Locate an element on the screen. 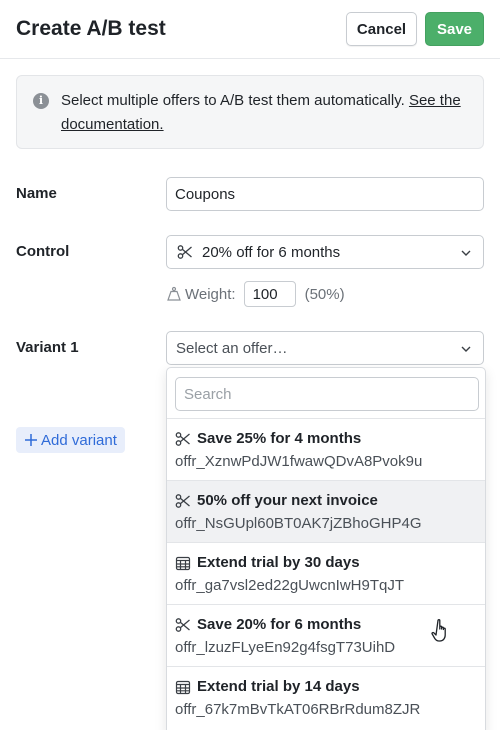 The image size is (500, 730). weight-row: Weight: 100 (50%) is located at coordinates (255, 294).